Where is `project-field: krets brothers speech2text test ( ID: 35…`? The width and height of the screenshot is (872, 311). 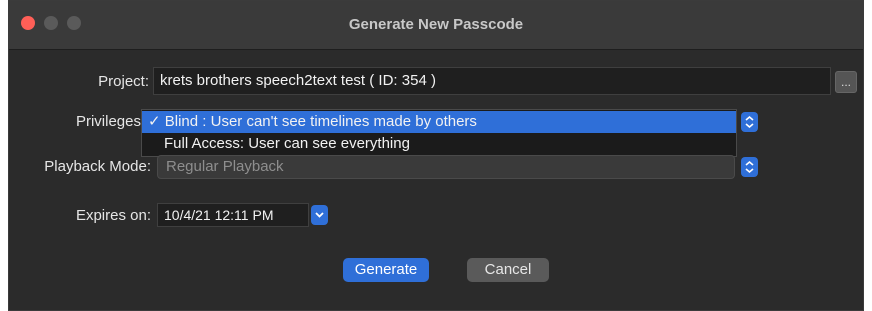
project-field: krets brothers speech2text test ( ID: 35… is located at coordinates (492, 81).